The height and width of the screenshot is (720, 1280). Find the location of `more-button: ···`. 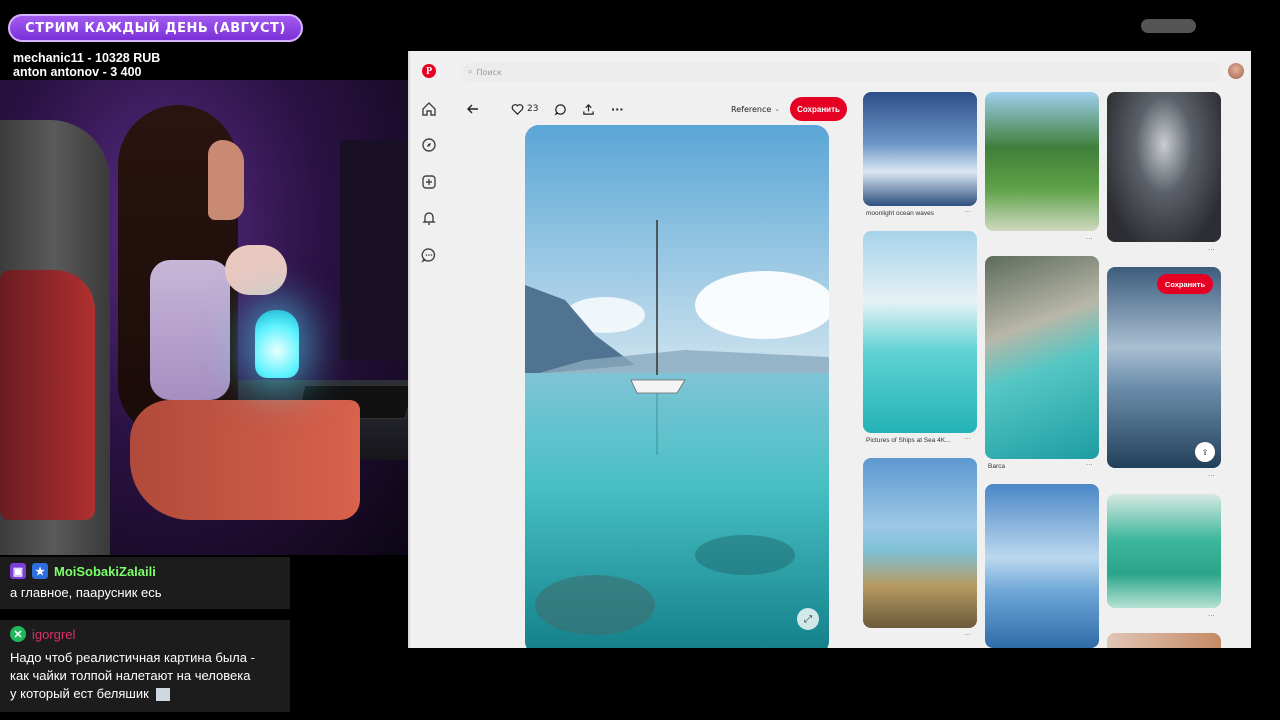

more-button: ··· is located at coordinates (617, 109).